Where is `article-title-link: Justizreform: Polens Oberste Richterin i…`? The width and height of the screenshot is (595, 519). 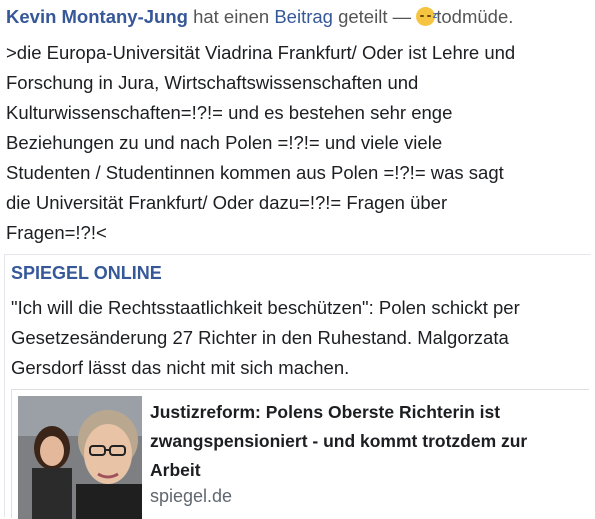
article-title-link: Justizreform: Polens Oberste Richterin i… is located at coordinates (360, 441).